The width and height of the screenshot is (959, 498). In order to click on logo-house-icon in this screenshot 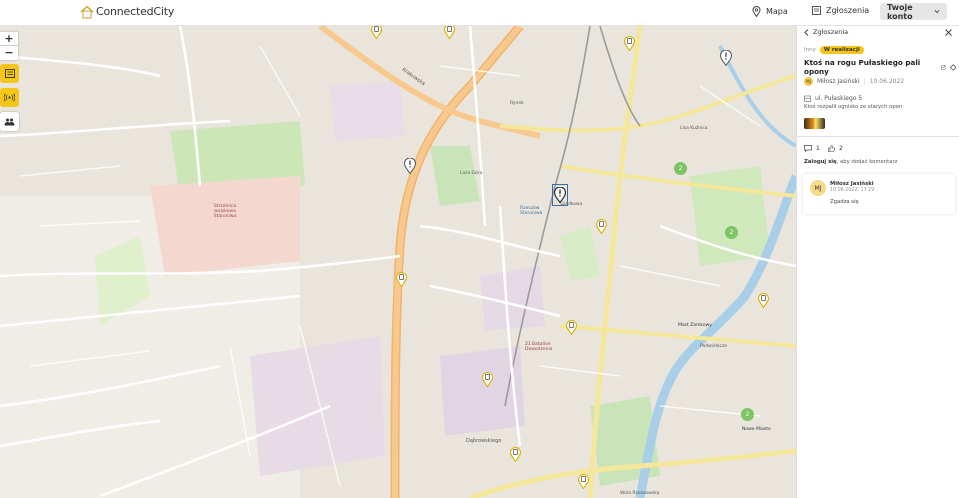, I will do `click(87, 11)`.